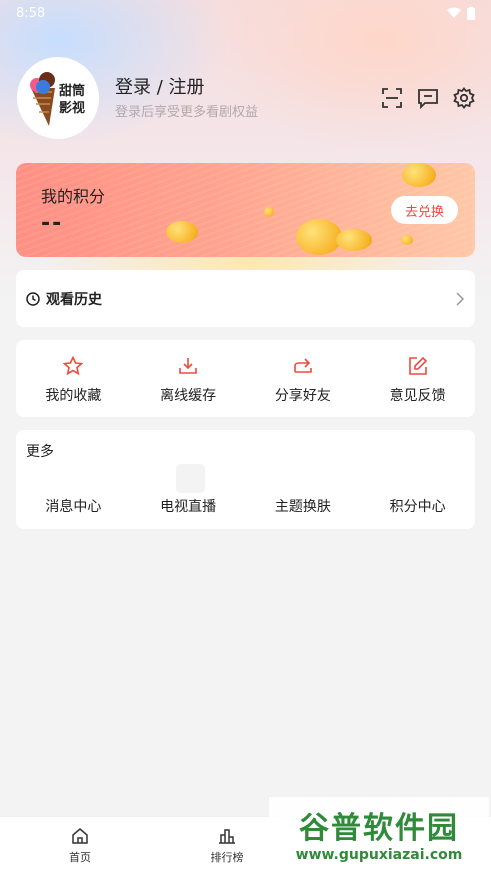 This screenshot has width=491, height=873. What do you see at coordinates (417, 396) in the screenshot?
I see `quick-action-label: 意见反馈` at bounding box center [417, 396].